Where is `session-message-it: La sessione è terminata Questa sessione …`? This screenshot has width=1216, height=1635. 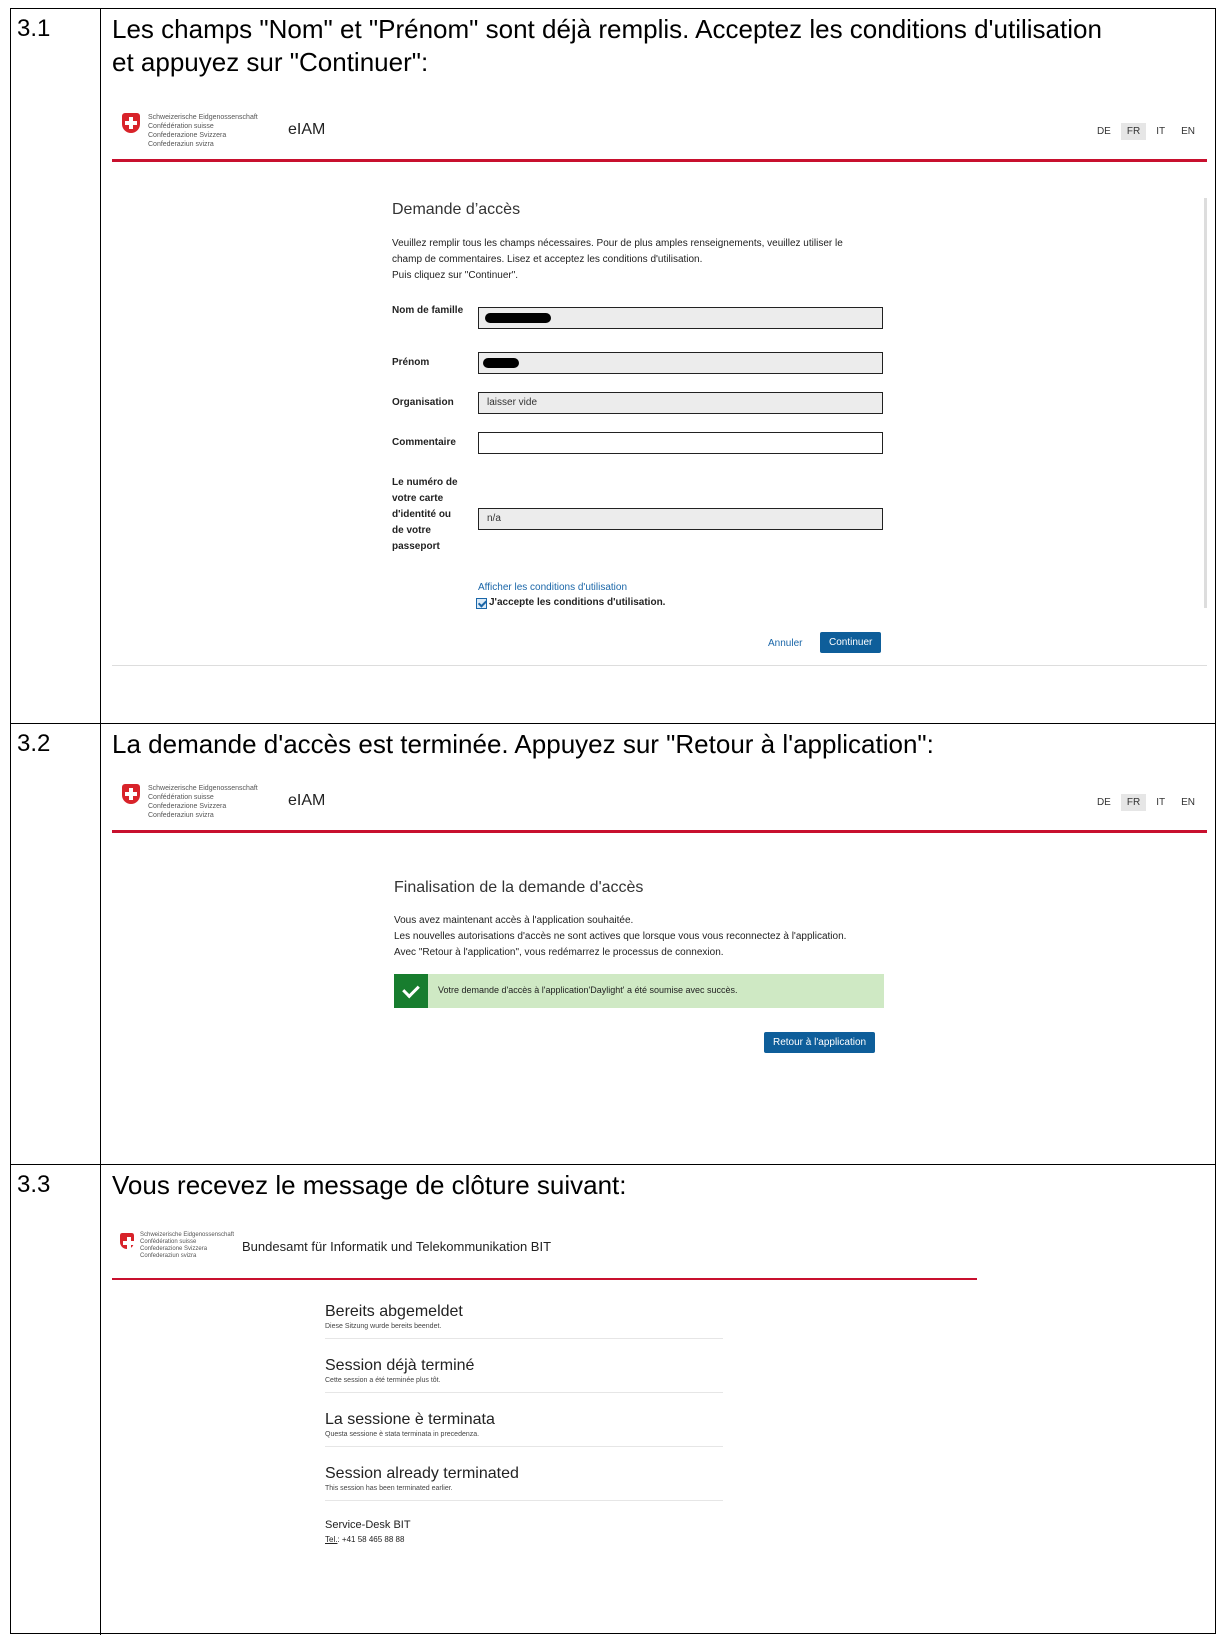 session-message-it: La sessione è terminata Questa sessione … is located at coordinates (524, 1429).